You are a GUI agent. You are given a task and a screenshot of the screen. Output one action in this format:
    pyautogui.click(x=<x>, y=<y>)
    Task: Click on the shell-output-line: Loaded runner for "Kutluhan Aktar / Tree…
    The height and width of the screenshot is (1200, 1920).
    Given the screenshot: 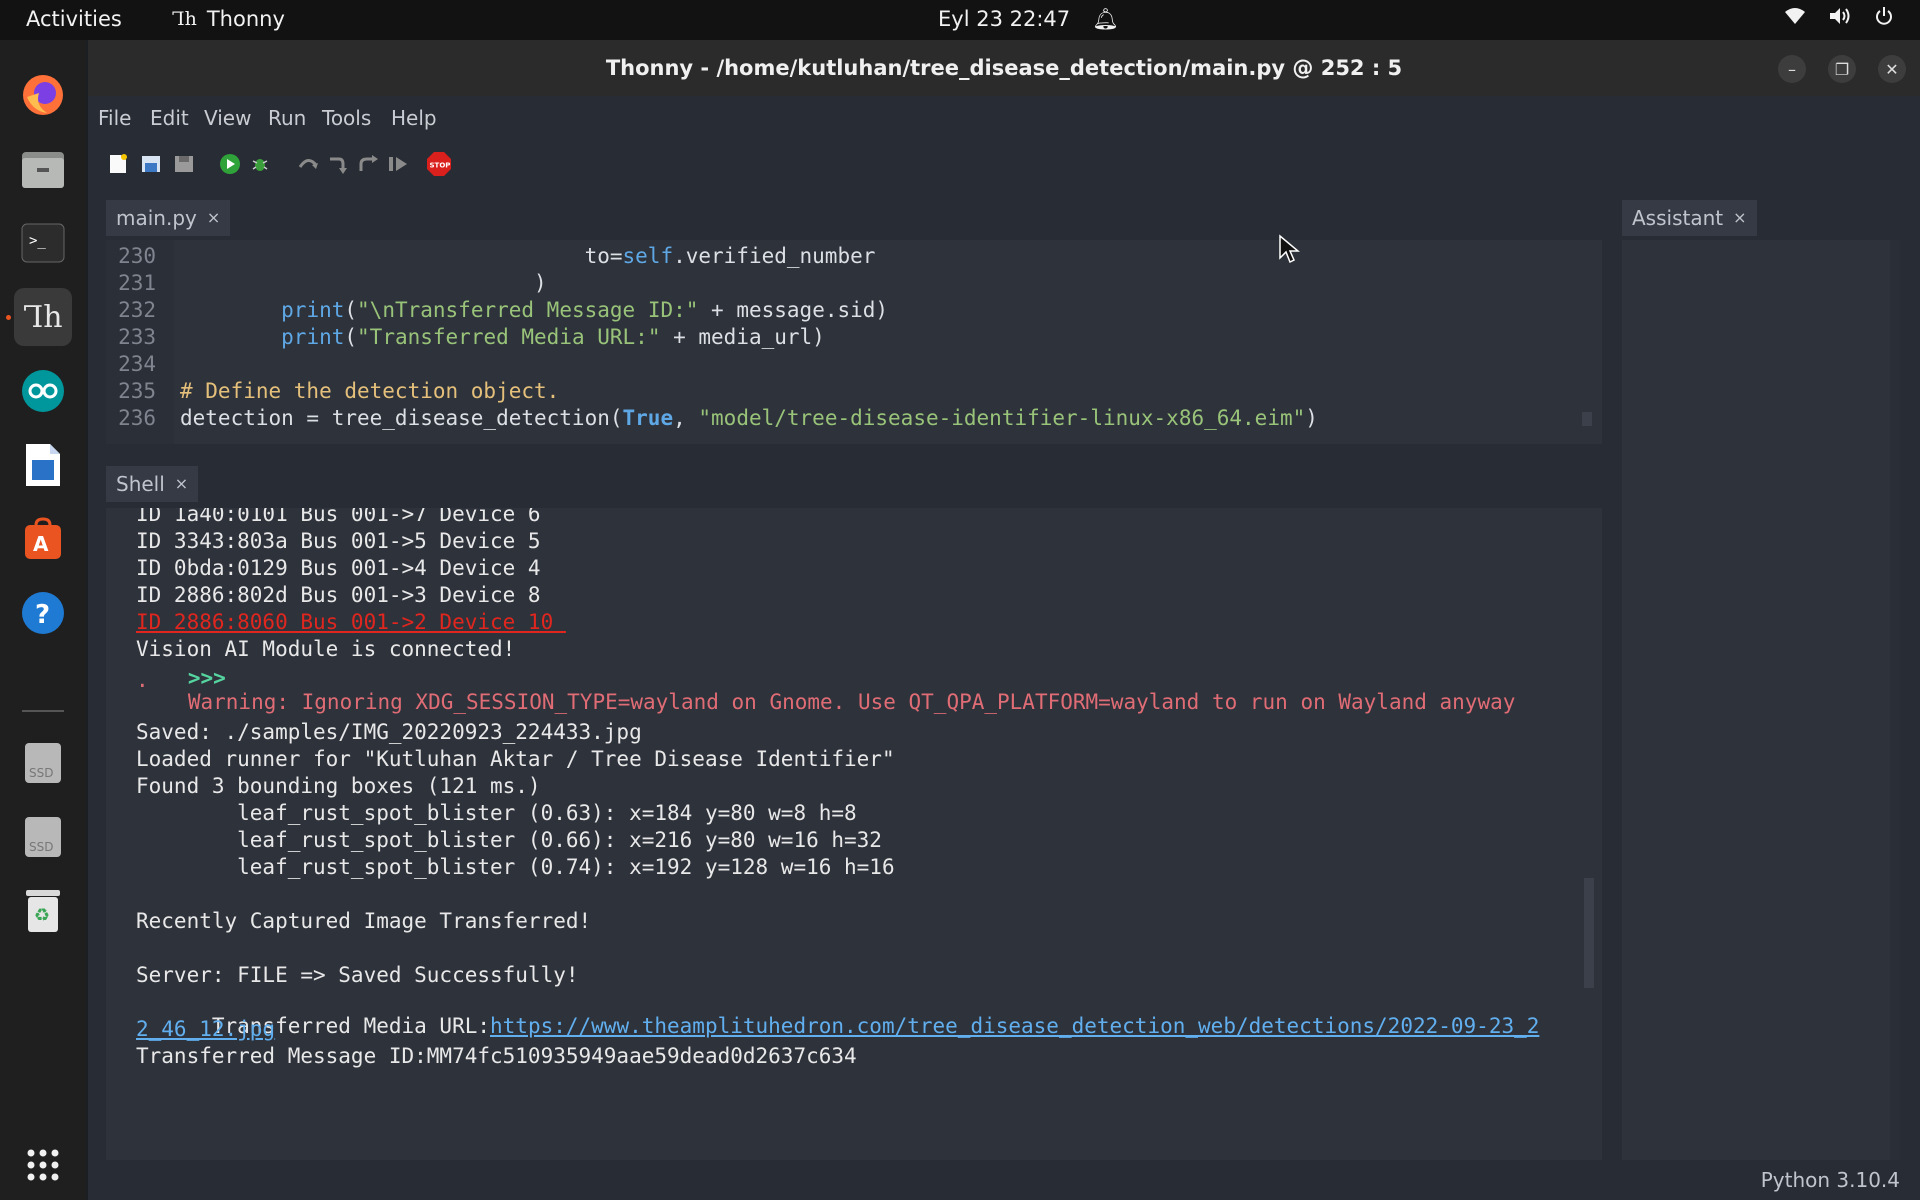 What is the action you would take?
    pyautogui.click(x=515, y=759)
    